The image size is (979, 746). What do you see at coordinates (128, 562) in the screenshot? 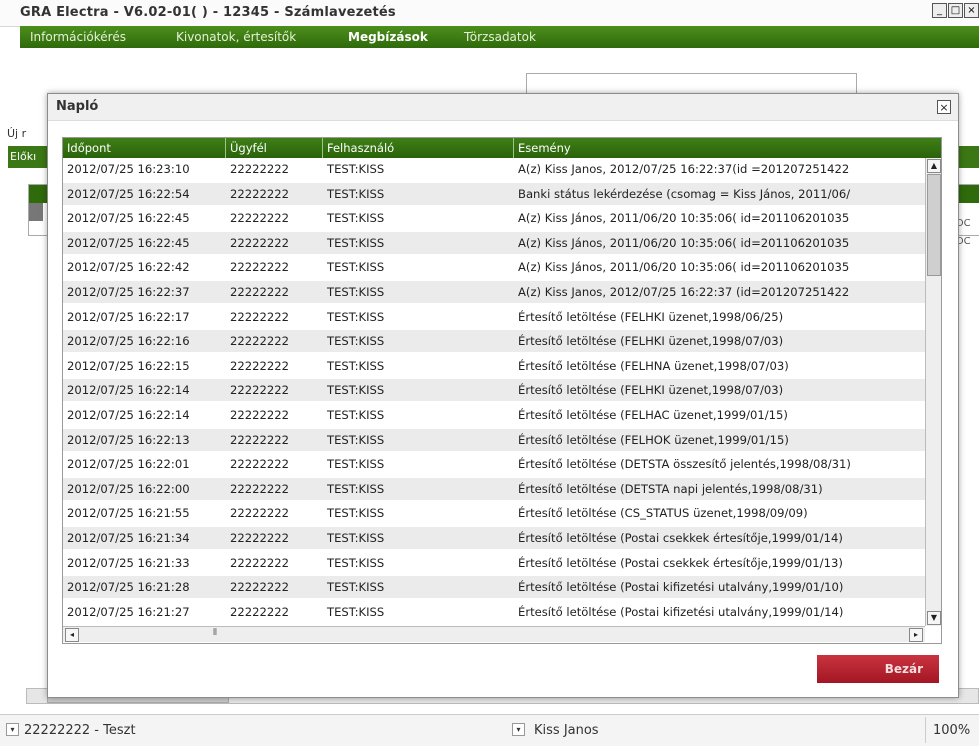
I see `cell-idopont: 2012/07/25 16:21:33` at bounding box center [128, 562].